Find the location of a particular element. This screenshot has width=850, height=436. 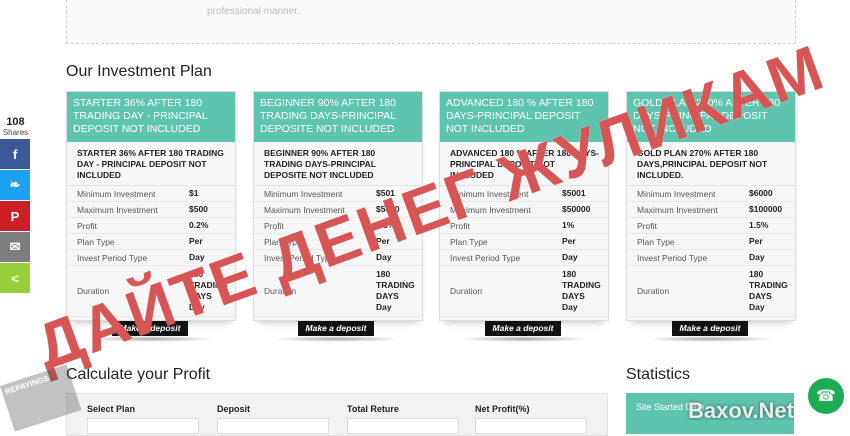

total-return-field is located at coordinates (403, 426).